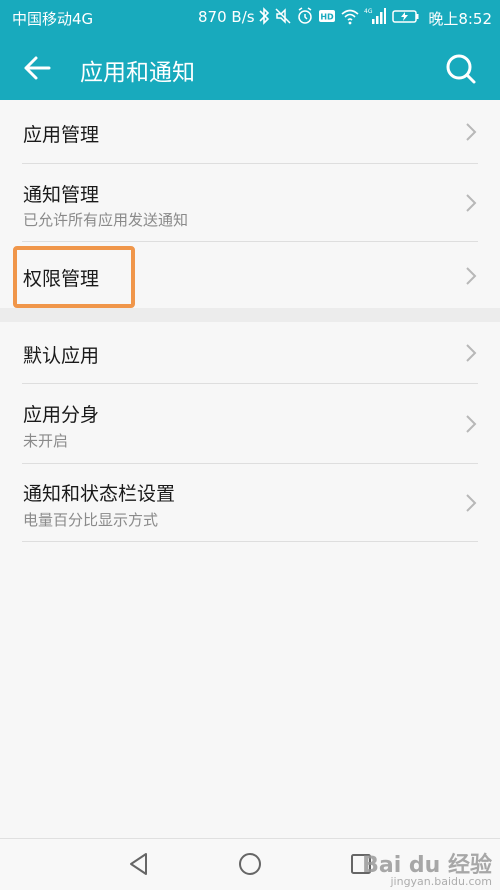 This screenshot has height=890, width=500. What do you see at coordinates (250, 541) in the screenshot?
I see `divider` at bounding box center [250, 541].